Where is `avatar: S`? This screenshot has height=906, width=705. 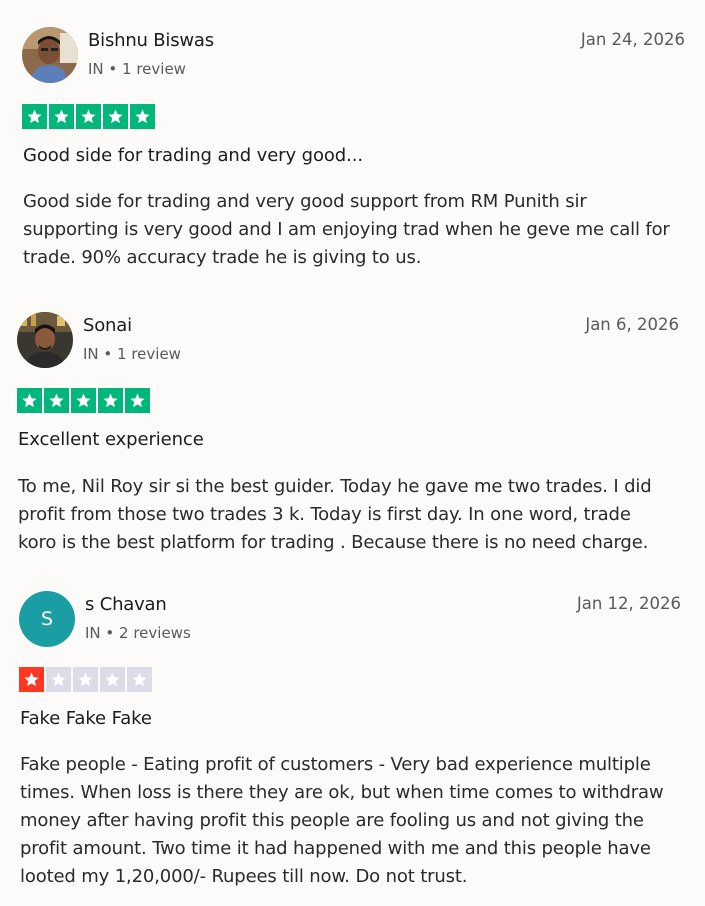
avatar: S is located at coordinates (47, 619).